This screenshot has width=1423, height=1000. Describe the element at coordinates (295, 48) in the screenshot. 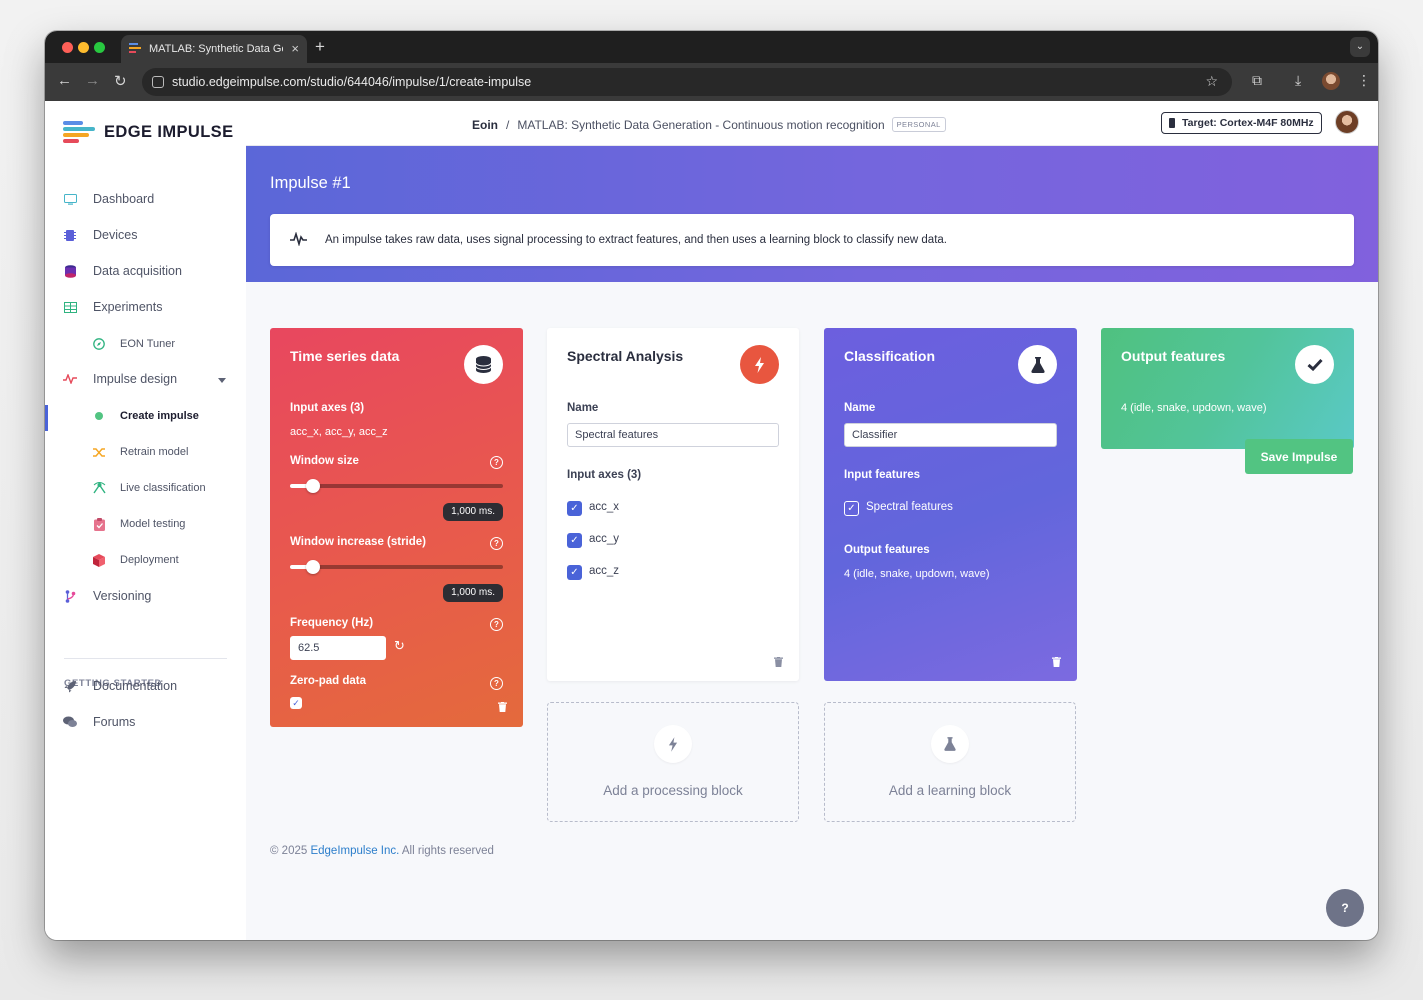

I see `close-tab-icon: ×` at that location.